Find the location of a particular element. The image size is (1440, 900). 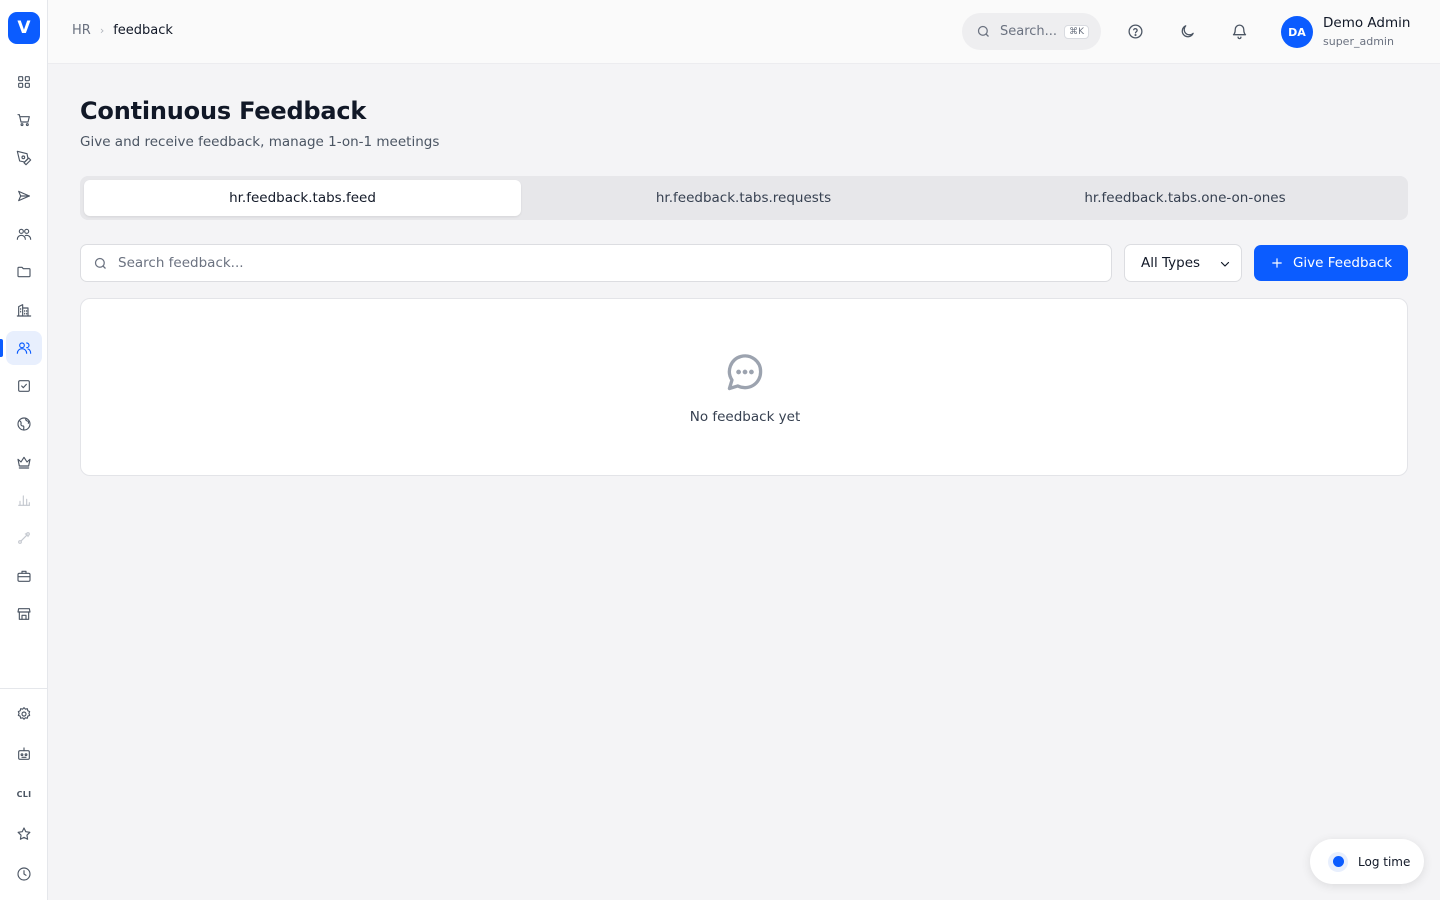

sidebar-item-workflows is located at coordinates (24, 538).